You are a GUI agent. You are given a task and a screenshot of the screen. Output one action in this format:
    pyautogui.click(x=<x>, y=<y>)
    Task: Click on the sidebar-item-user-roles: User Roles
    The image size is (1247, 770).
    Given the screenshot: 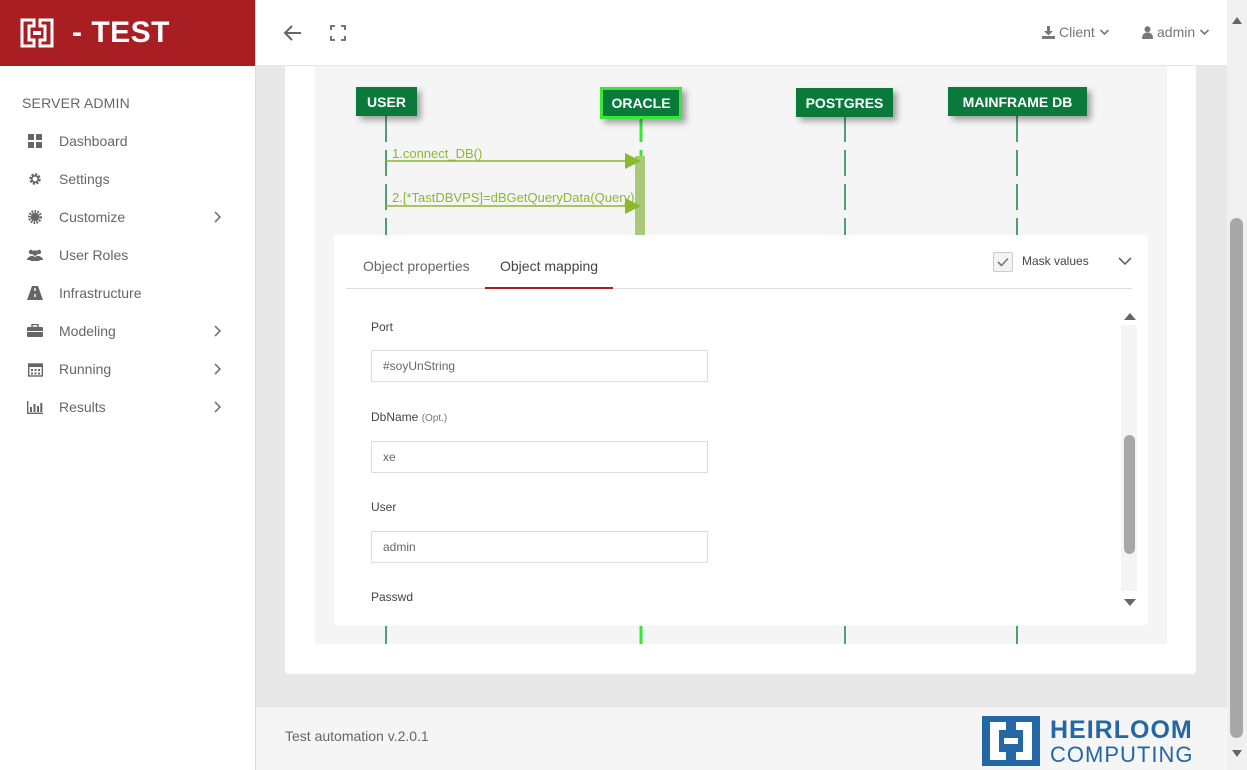 What is the action you would take?
    pyautogui.click(x=127, y=255)
    